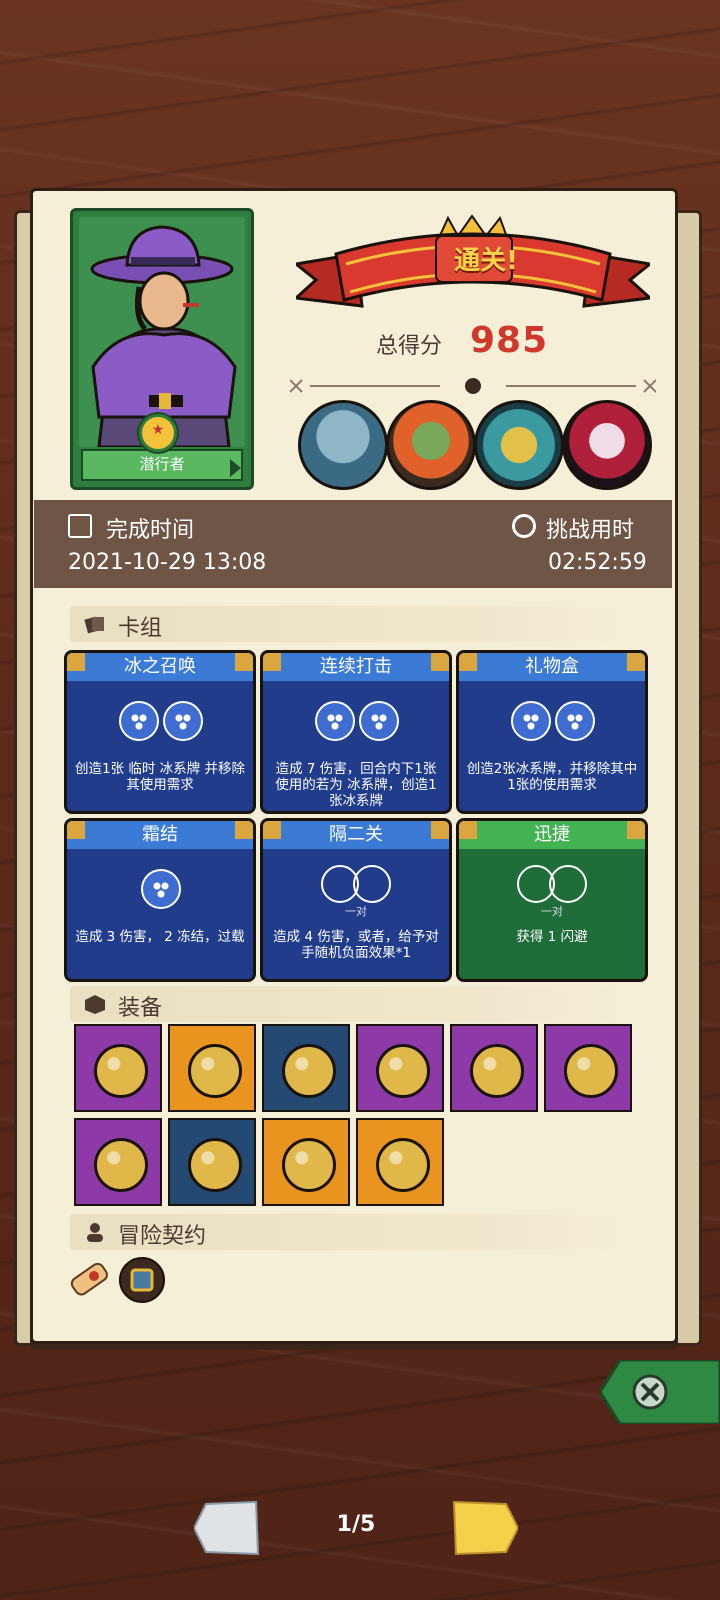 This screenshot has height=1600, width=720. I want to click on contract-section-header: 冒险契约, so click(352, 1232).